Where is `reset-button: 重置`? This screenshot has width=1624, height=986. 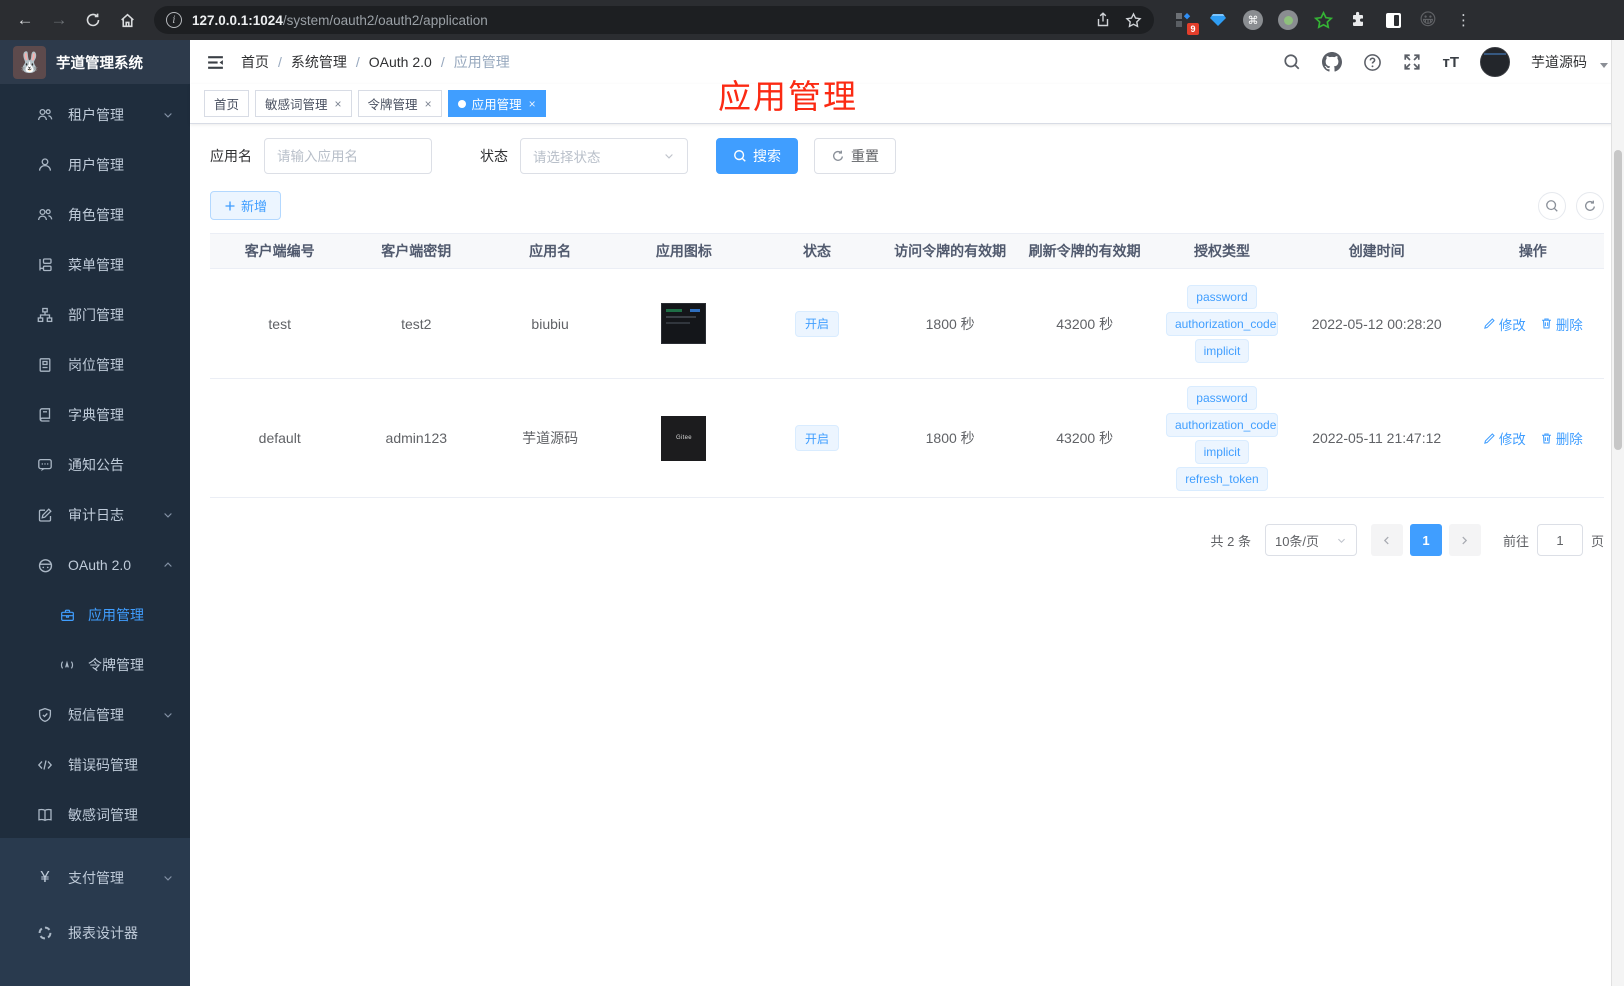 reset-button: 重置 is located at coordinates (855, 156).